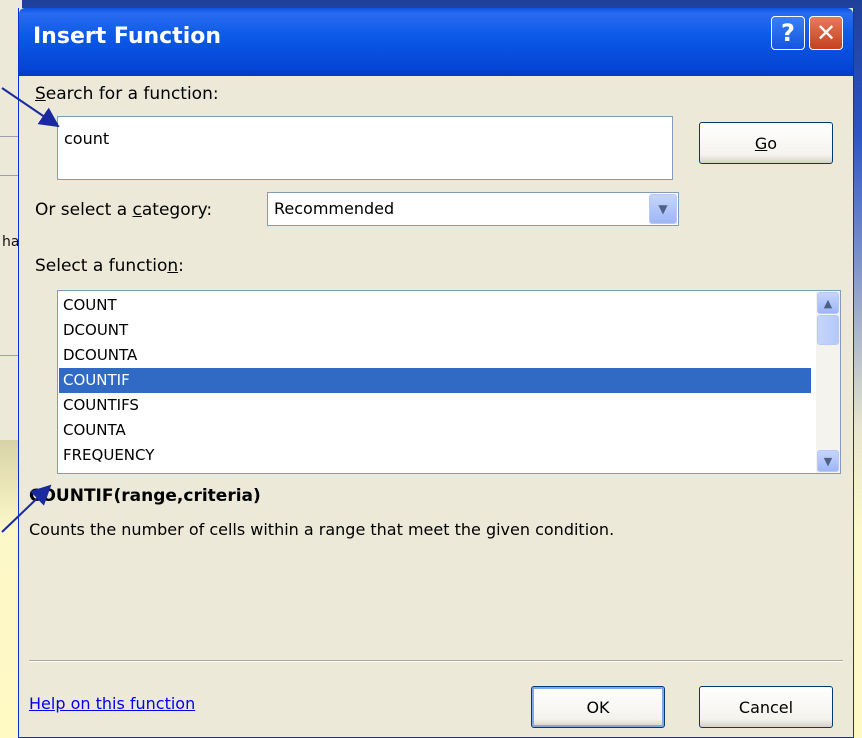  Describe the element at coordinates (435, 305) in the screenshot. I see `function-list-item: COUNT` at that location.